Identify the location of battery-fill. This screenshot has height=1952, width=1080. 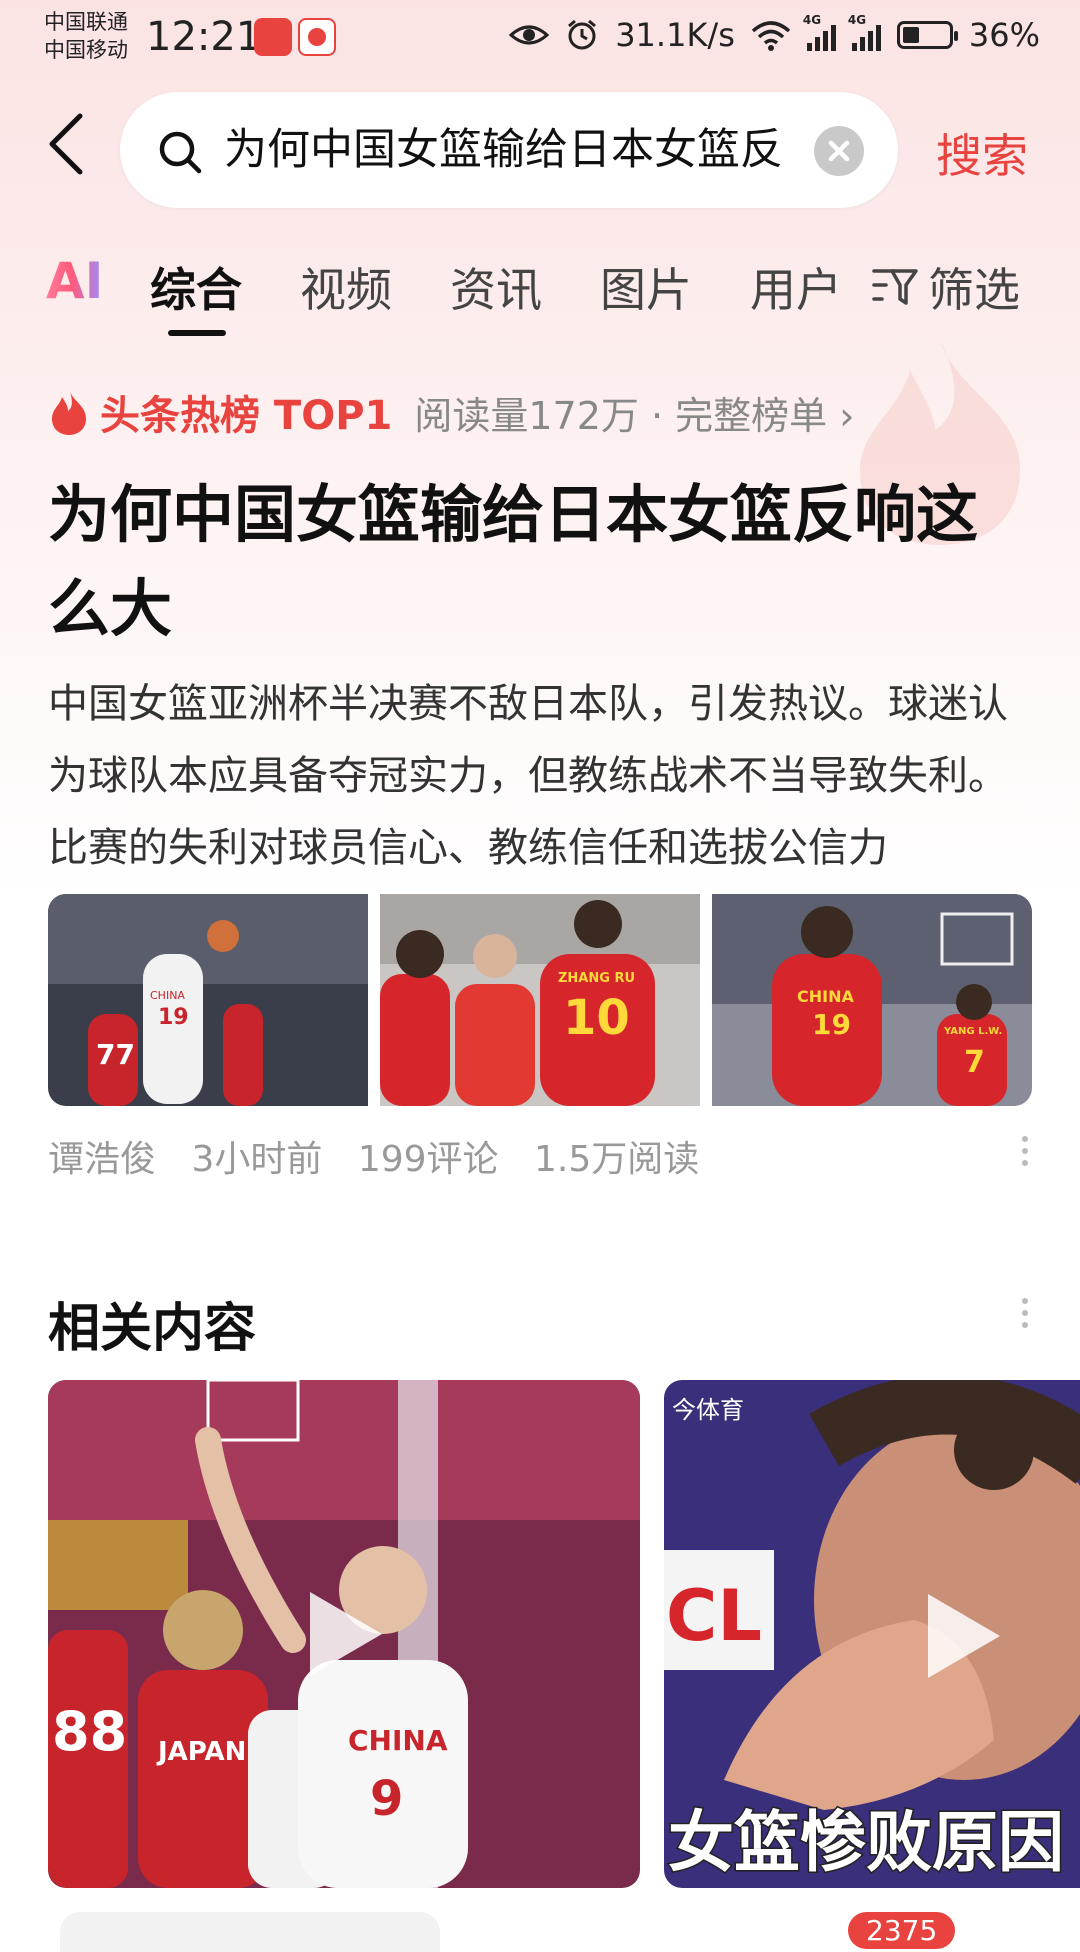
(910, 35).